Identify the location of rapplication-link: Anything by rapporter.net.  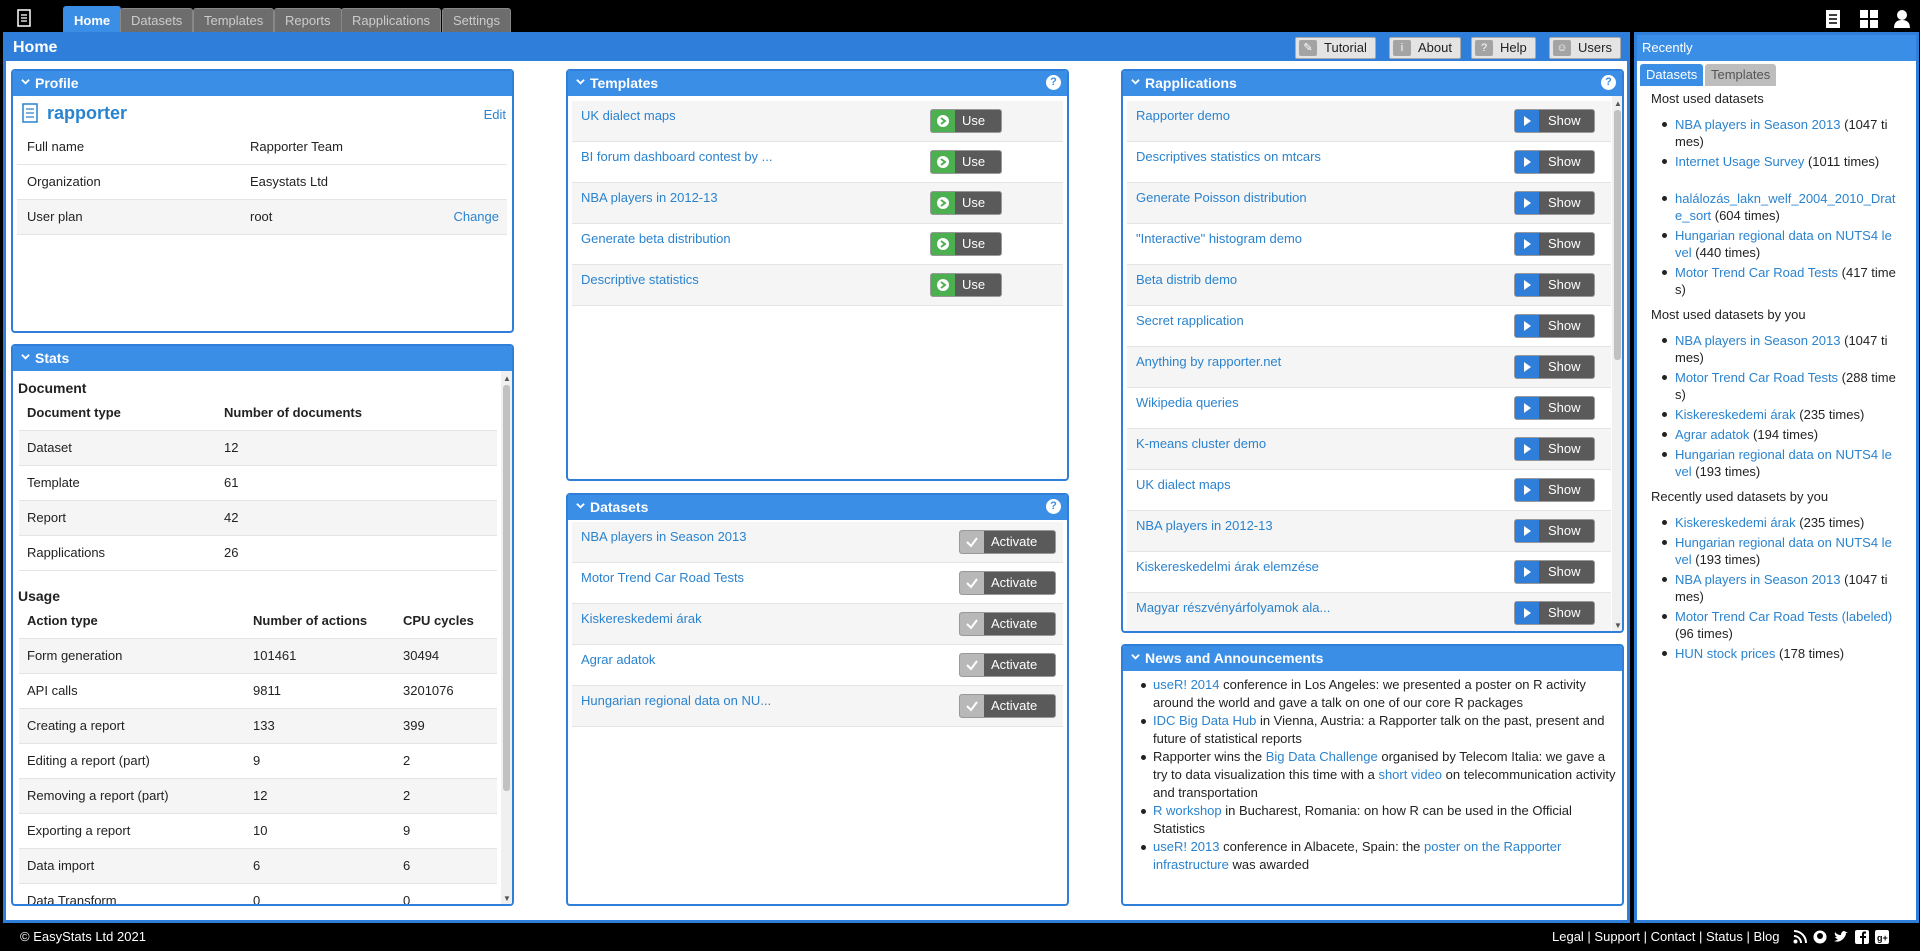
(1208, 361).